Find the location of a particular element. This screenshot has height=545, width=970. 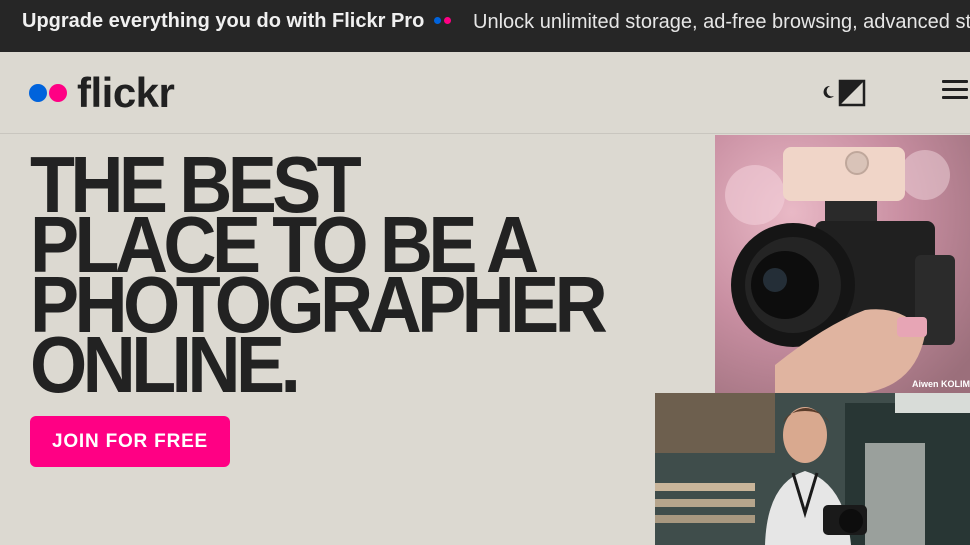

photographer-illustration is located at coordinates (812, 469).